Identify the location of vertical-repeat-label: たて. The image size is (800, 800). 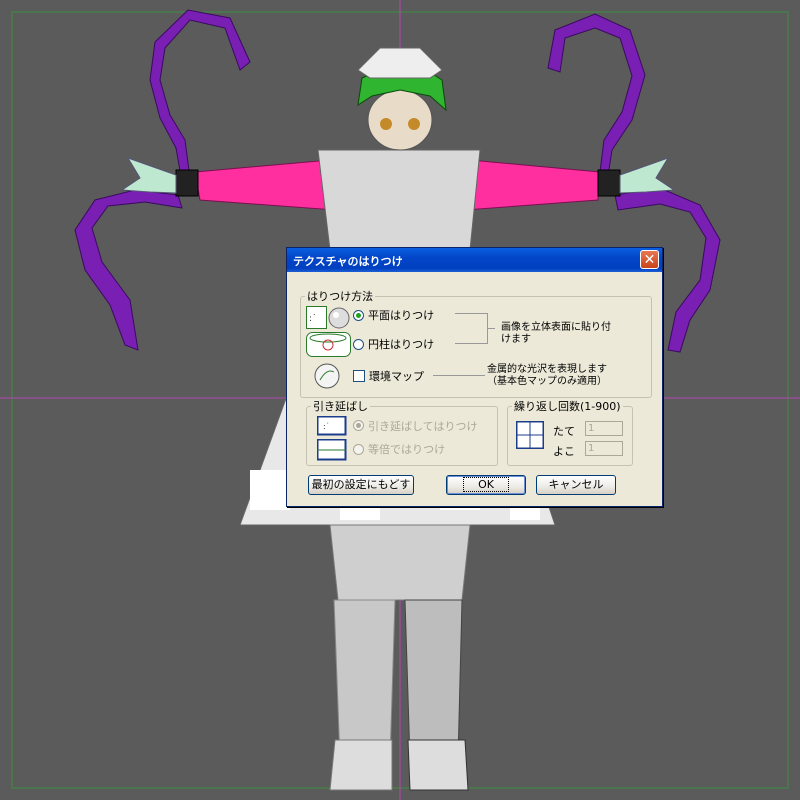
(564, 431).